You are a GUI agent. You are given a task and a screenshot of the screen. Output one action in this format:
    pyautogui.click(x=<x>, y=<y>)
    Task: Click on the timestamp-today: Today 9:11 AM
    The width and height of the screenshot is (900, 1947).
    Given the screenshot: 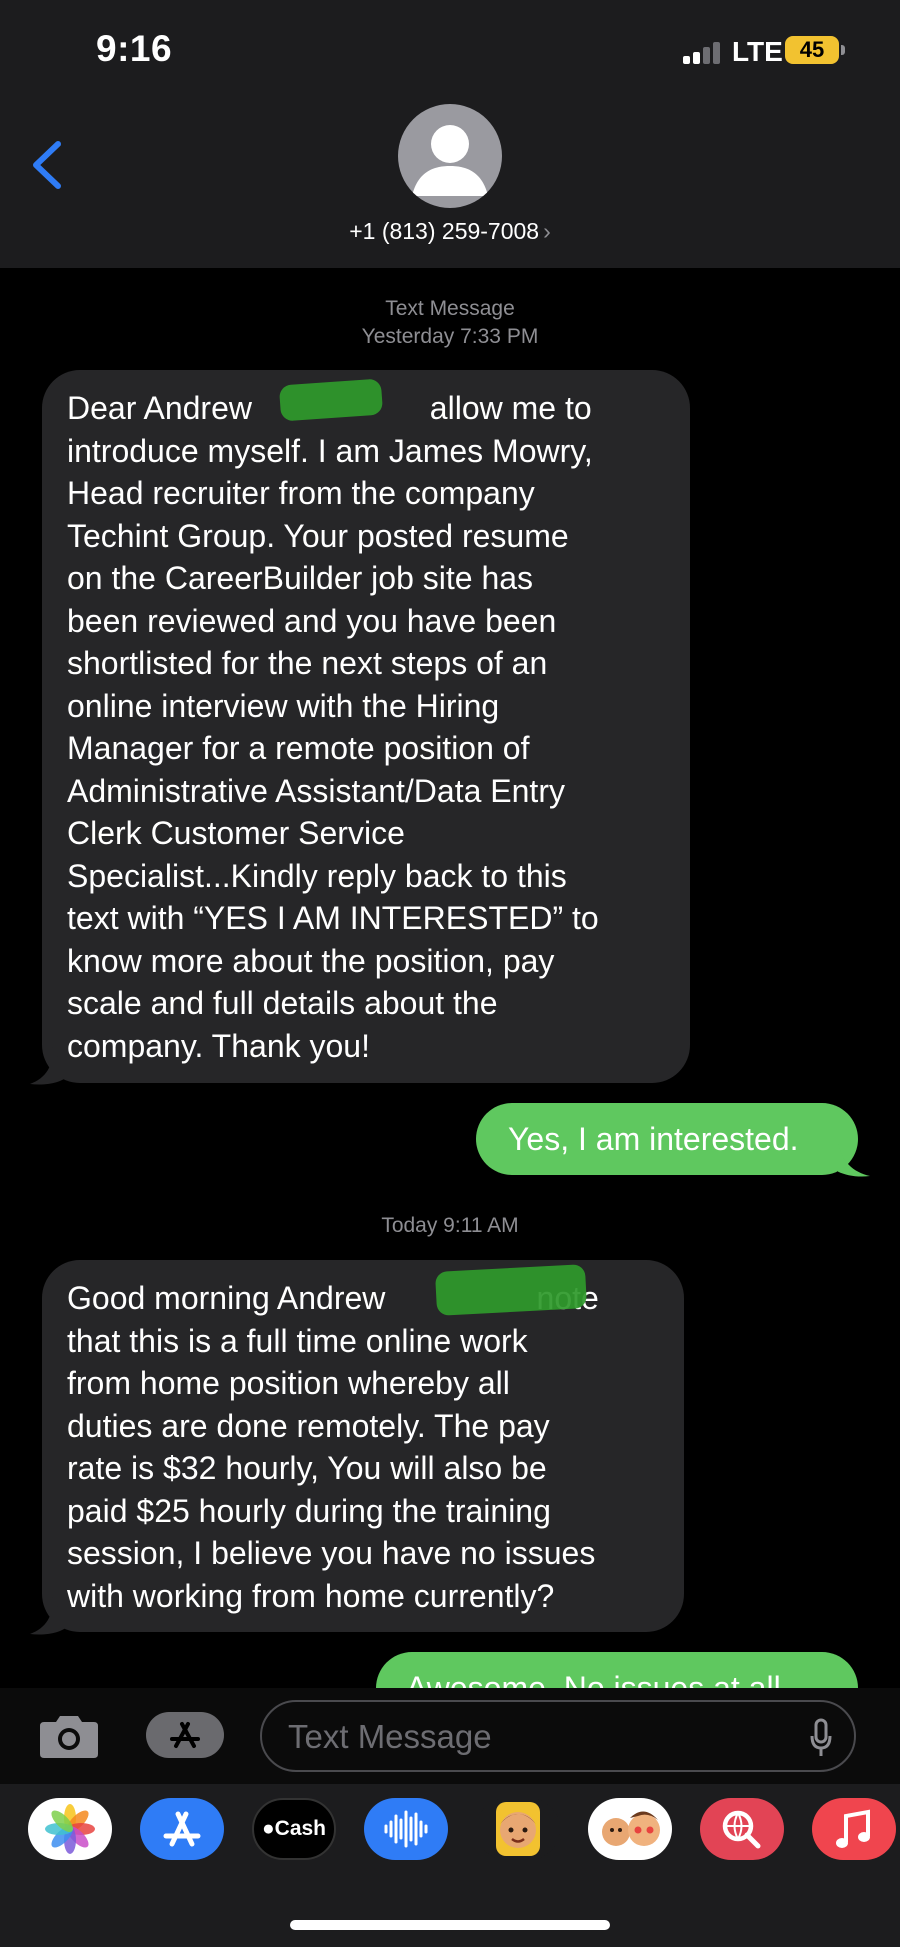 What is the action you would take?
    pyautogui.click(x=450, y=1225)
    